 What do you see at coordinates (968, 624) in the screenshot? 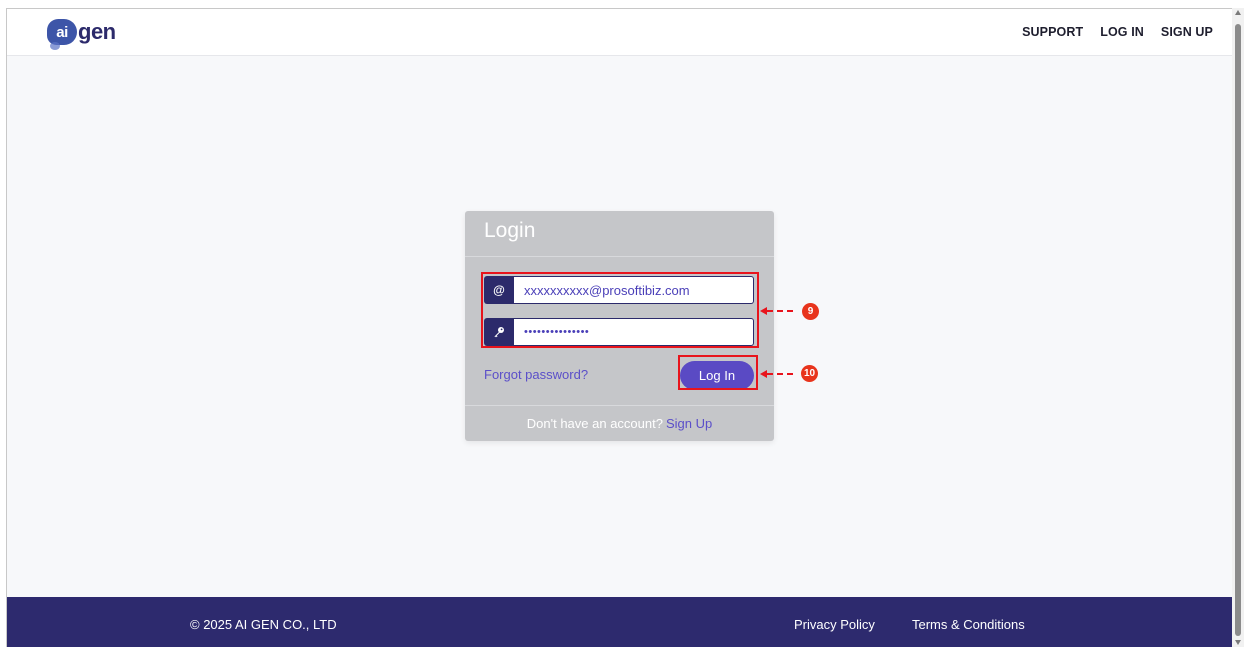
I see `terms-link: Terms & Conditions` at bounding box center [968, 624].